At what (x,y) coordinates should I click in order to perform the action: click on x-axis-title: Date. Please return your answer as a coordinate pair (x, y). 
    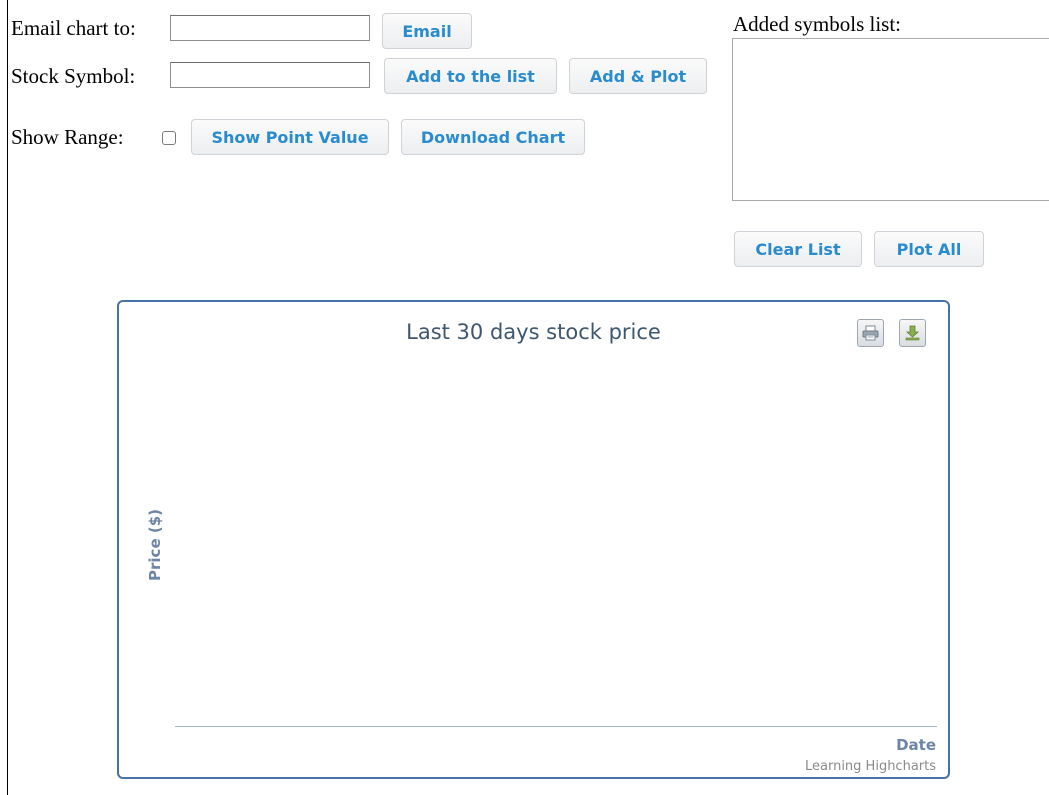
    Looking at the image, I should click on (916, 745).